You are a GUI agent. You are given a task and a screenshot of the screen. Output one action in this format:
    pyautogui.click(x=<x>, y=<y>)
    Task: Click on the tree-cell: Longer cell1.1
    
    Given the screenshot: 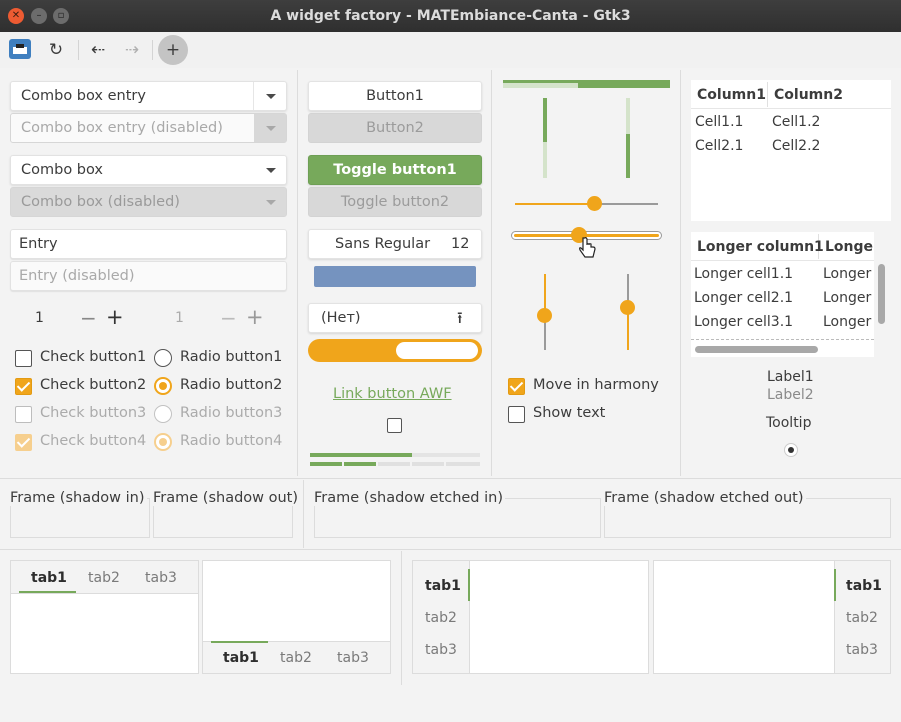 What is the action you would take?
    pyautogui.click(x=743, y=274)
    